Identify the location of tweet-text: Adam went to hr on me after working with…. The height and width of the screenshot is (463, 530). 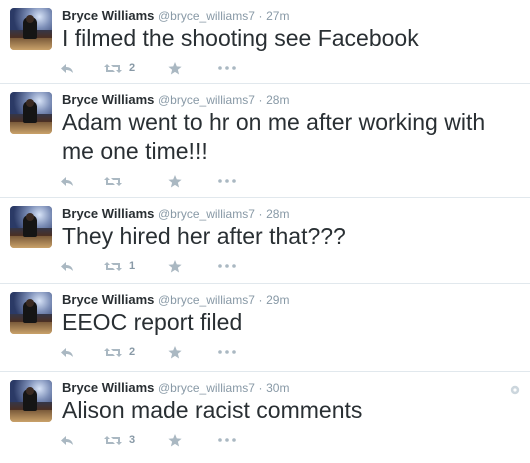
(274, 136).